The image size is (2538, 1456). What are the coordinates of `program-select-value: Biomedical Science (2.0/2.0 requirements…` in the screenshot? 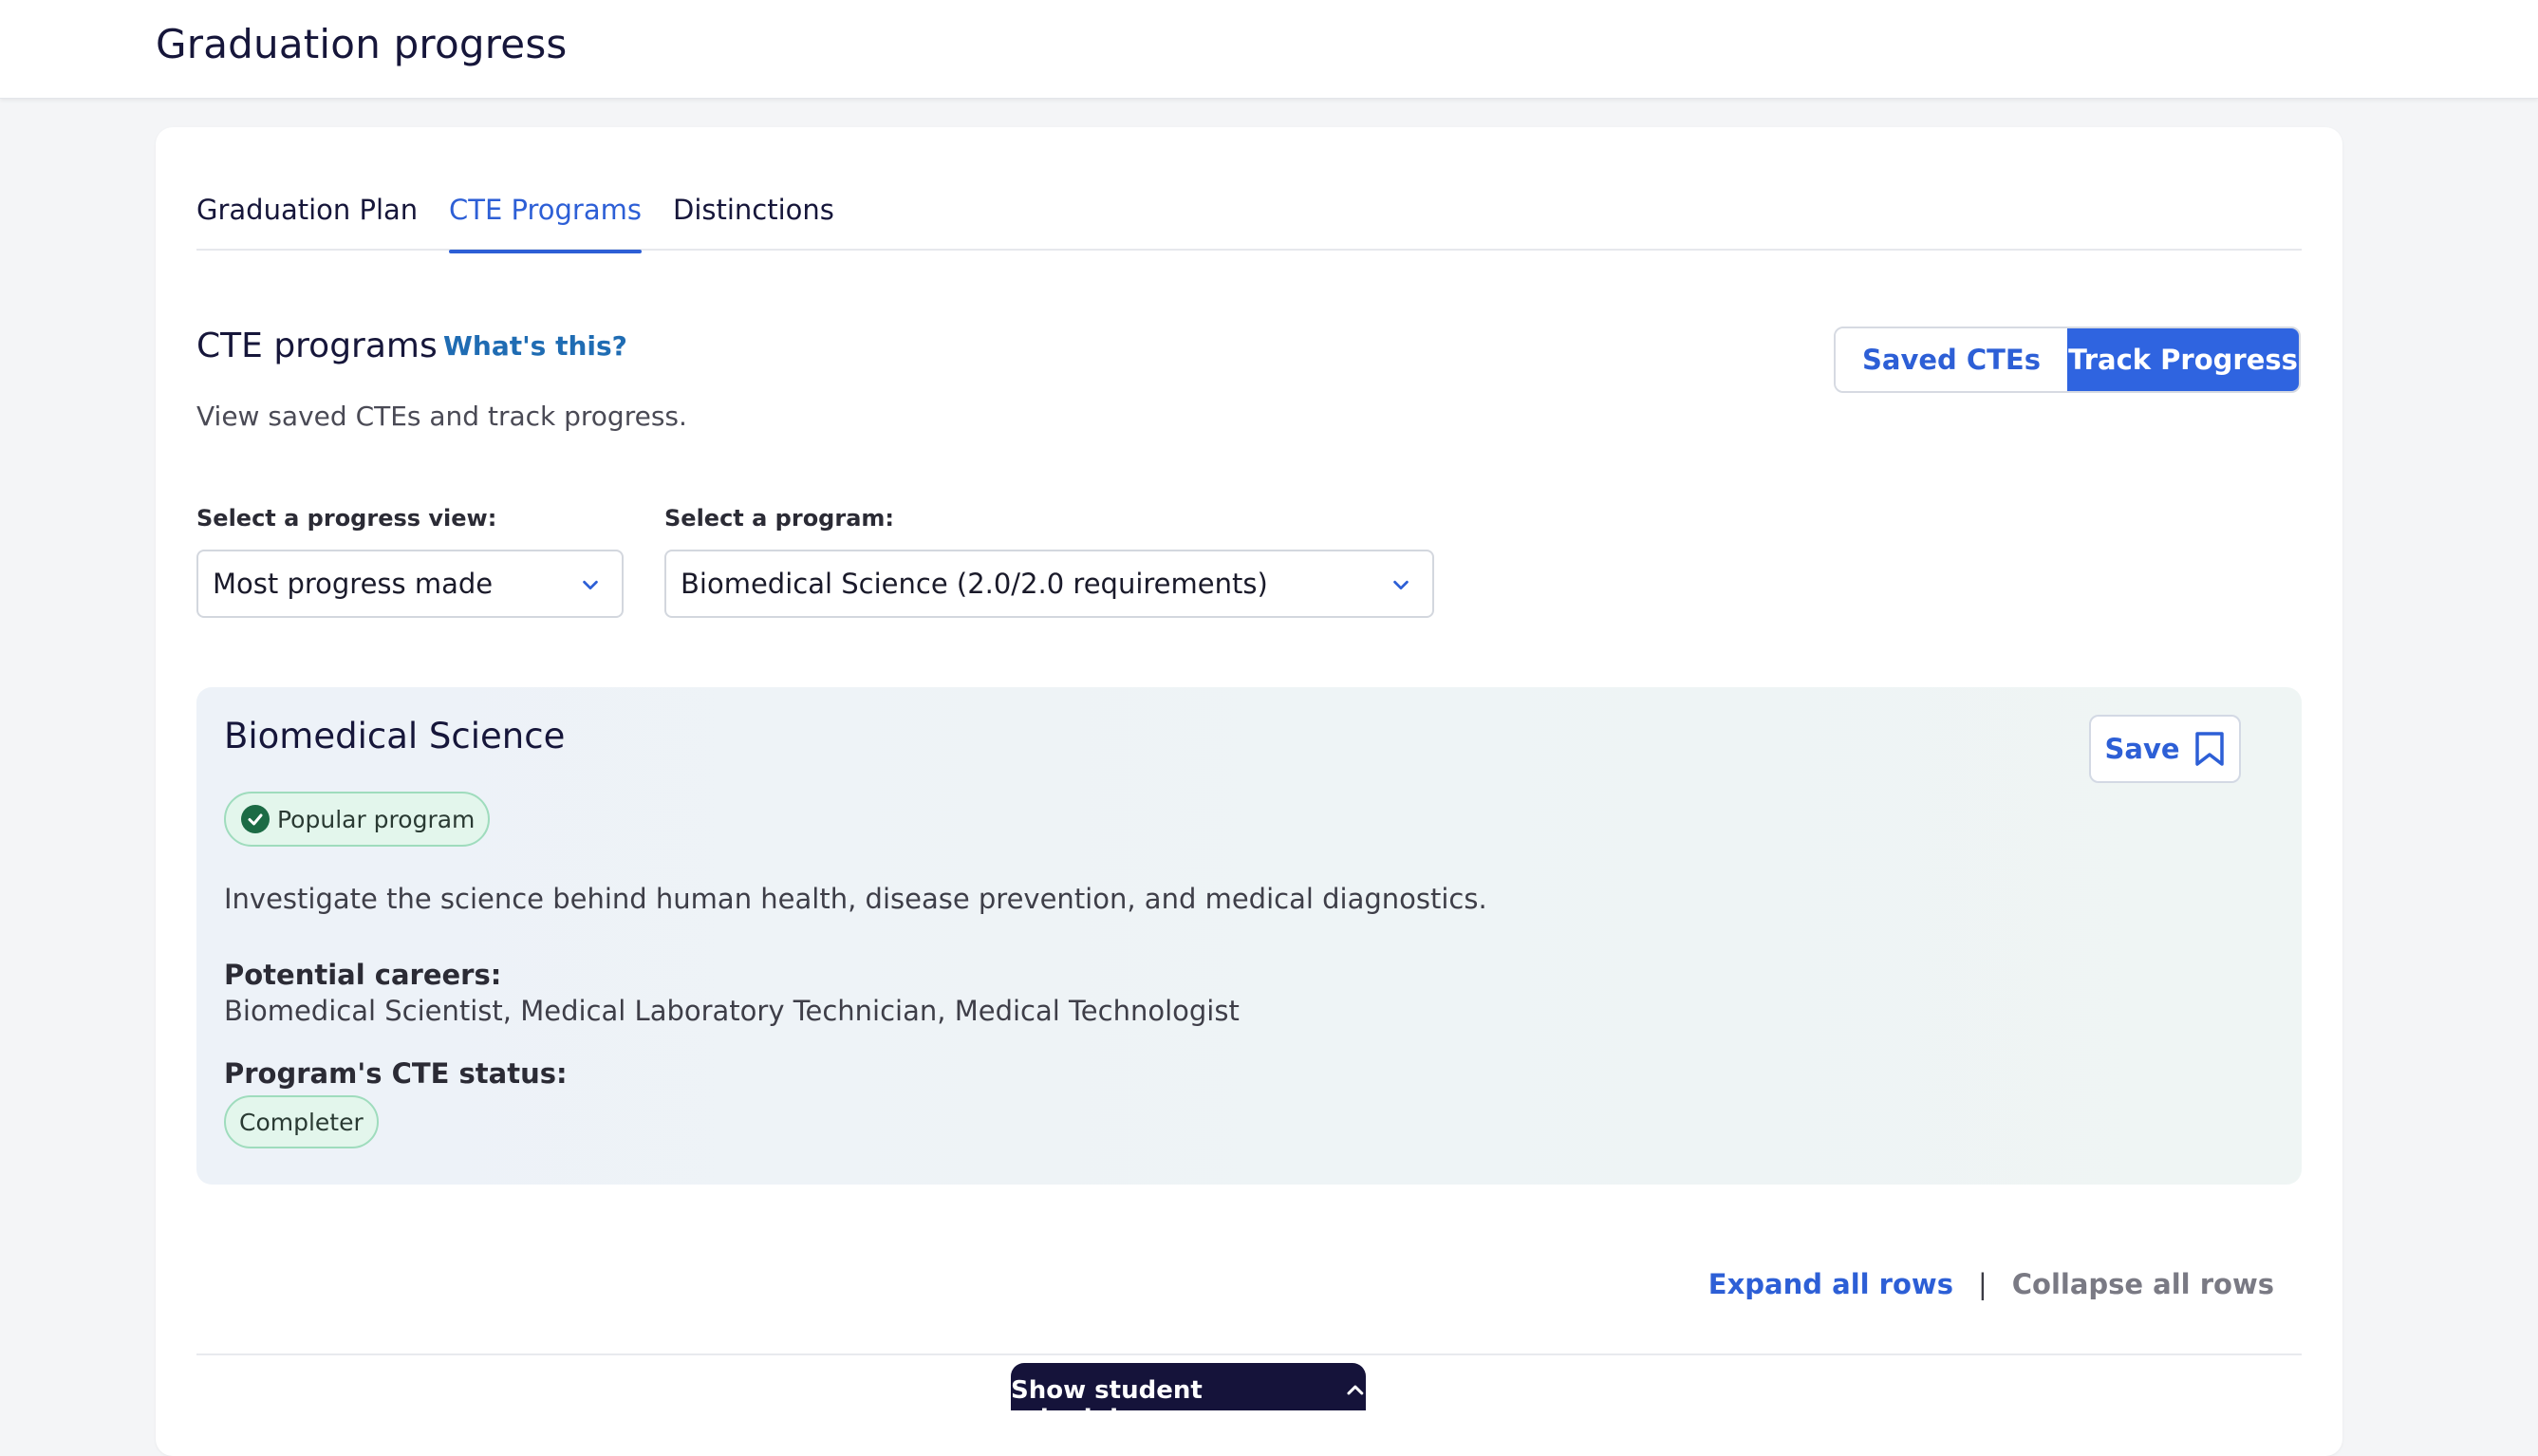 It's located at (975, 584).